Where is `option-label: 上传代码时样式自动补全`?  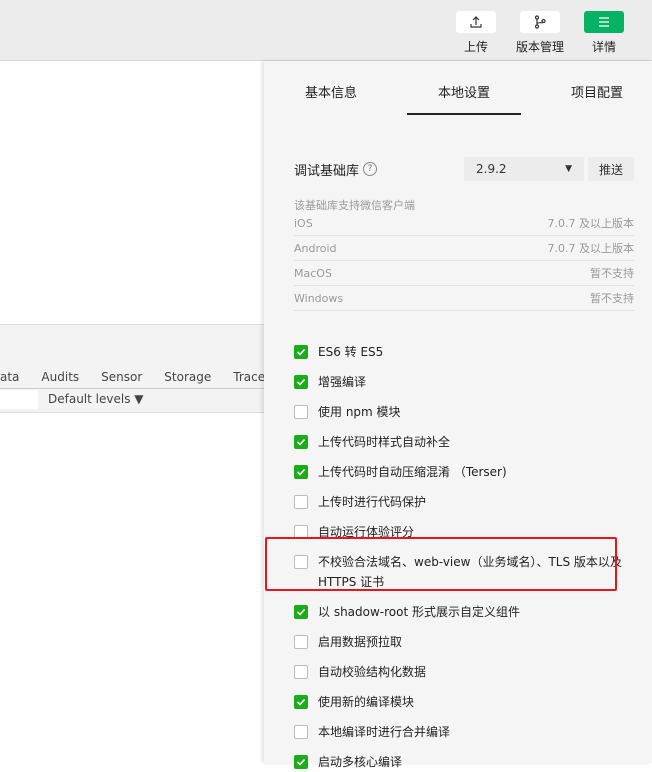 option-label: 上传代码时样式自动补全 is located at coordinates (384, 442).